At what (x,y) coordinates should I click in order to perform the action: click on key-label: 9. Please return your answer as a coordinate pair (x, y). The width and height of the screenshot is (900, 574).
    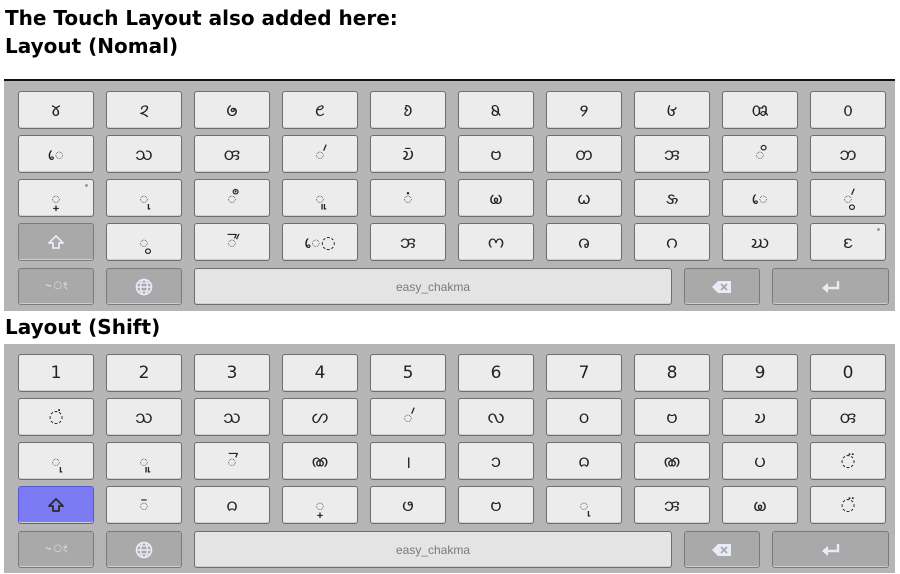
    Looking at the image, I should click on (760, 373).